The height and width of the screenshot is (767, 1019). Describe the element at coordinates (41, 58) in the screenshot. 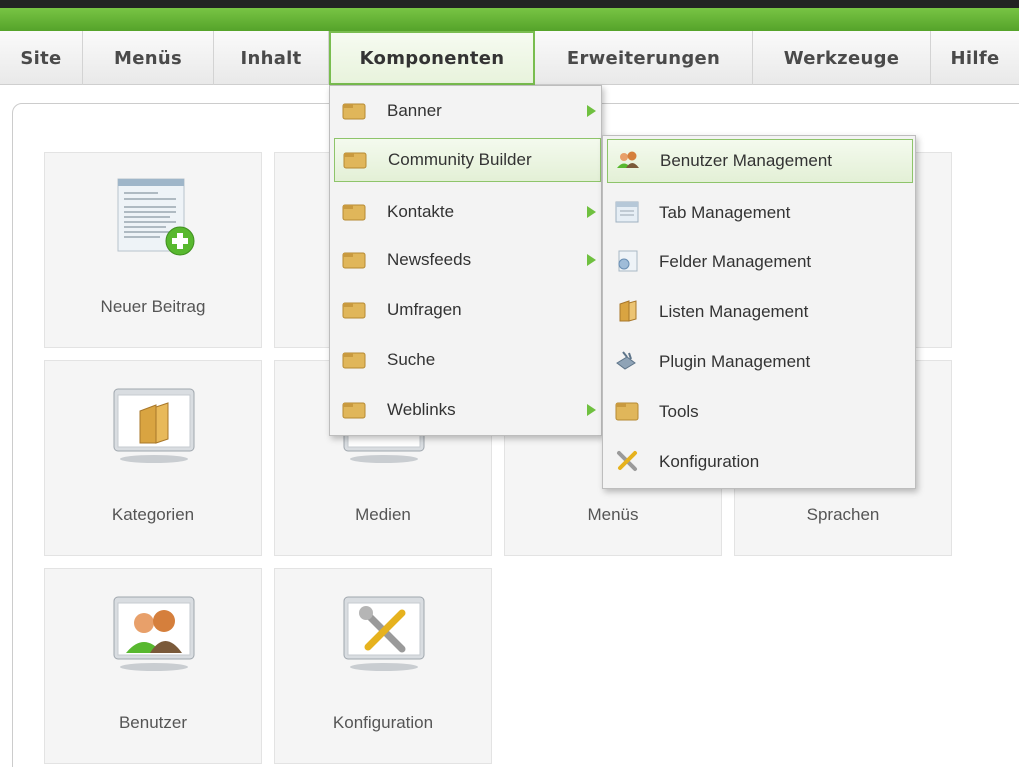

I see `menu-site: Site` at that location.